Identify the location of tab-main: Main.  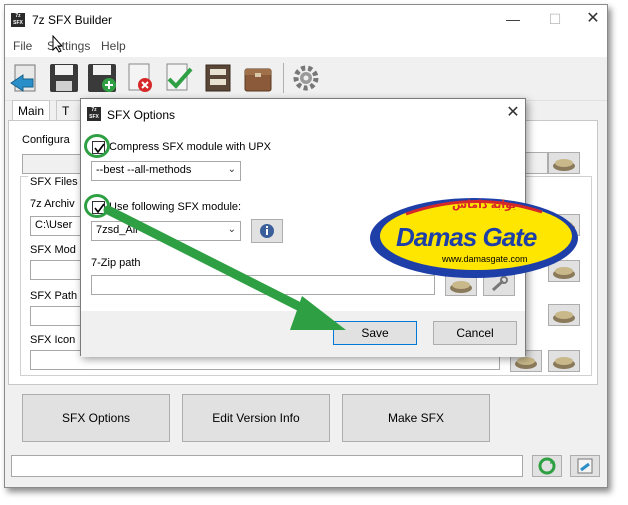
(31, 110).